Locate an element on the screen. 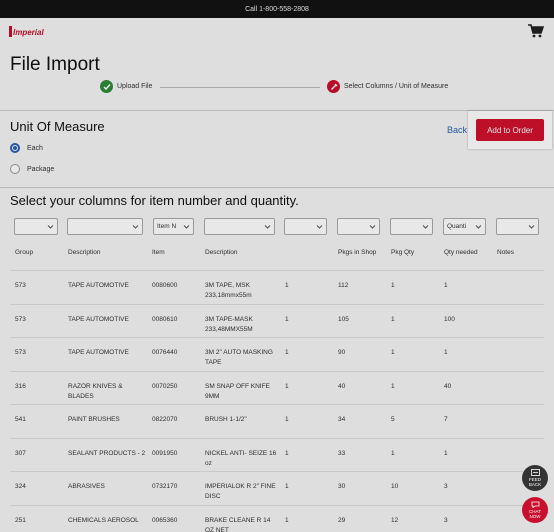 The width and height of the screenshot is (554, 532). brand-name: Imperial is located at coordinates (28, 32).